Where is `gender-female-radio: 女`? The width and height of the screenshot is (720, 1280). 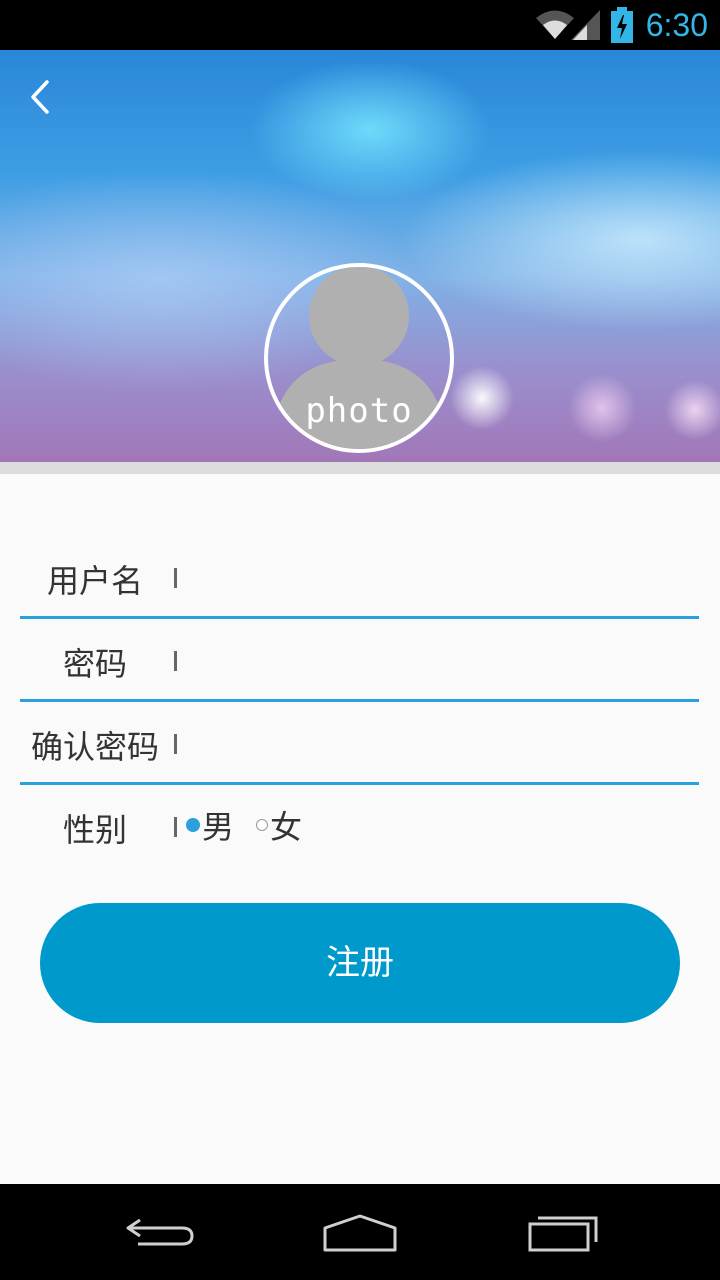
gender-female-radio: 女 is located at coordinates (279, 825).